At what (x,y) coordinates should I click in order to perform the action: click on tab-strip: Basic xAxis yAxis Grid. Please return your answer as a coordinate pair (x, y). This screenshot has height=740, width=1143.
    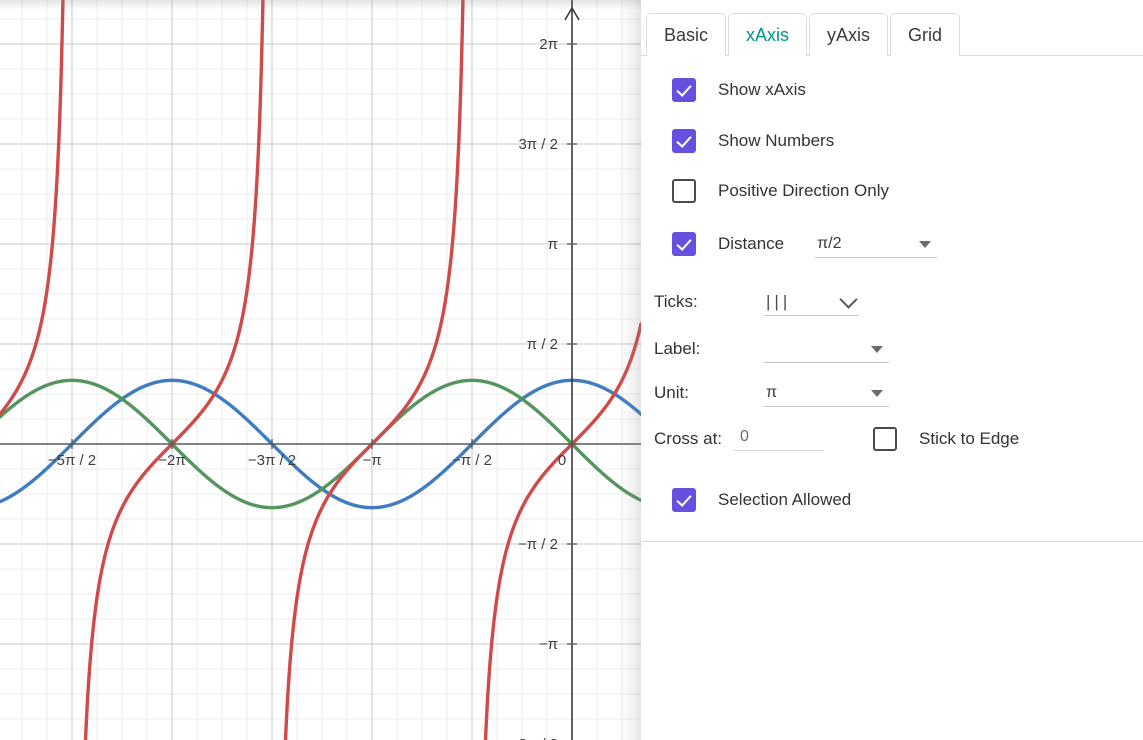
    Looking at the image, I should click on (892, 34).